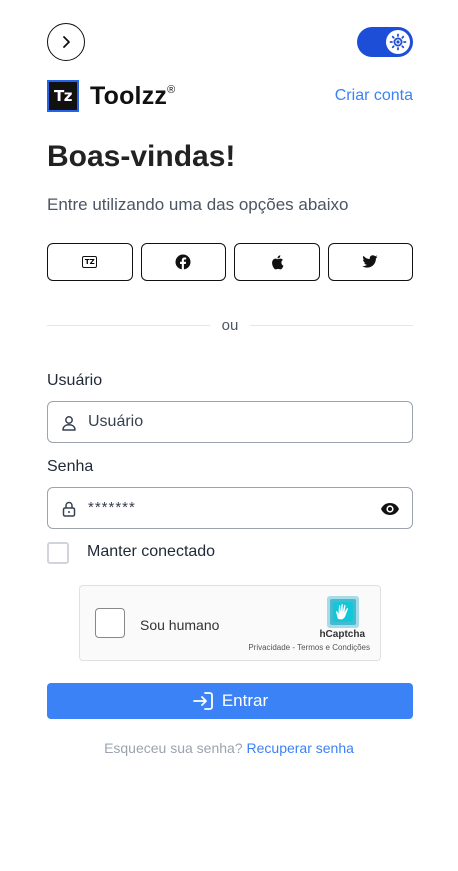 The height and width of the screenshot is (871, 458). I want to click on login-facebook-button, so click(183, 262).